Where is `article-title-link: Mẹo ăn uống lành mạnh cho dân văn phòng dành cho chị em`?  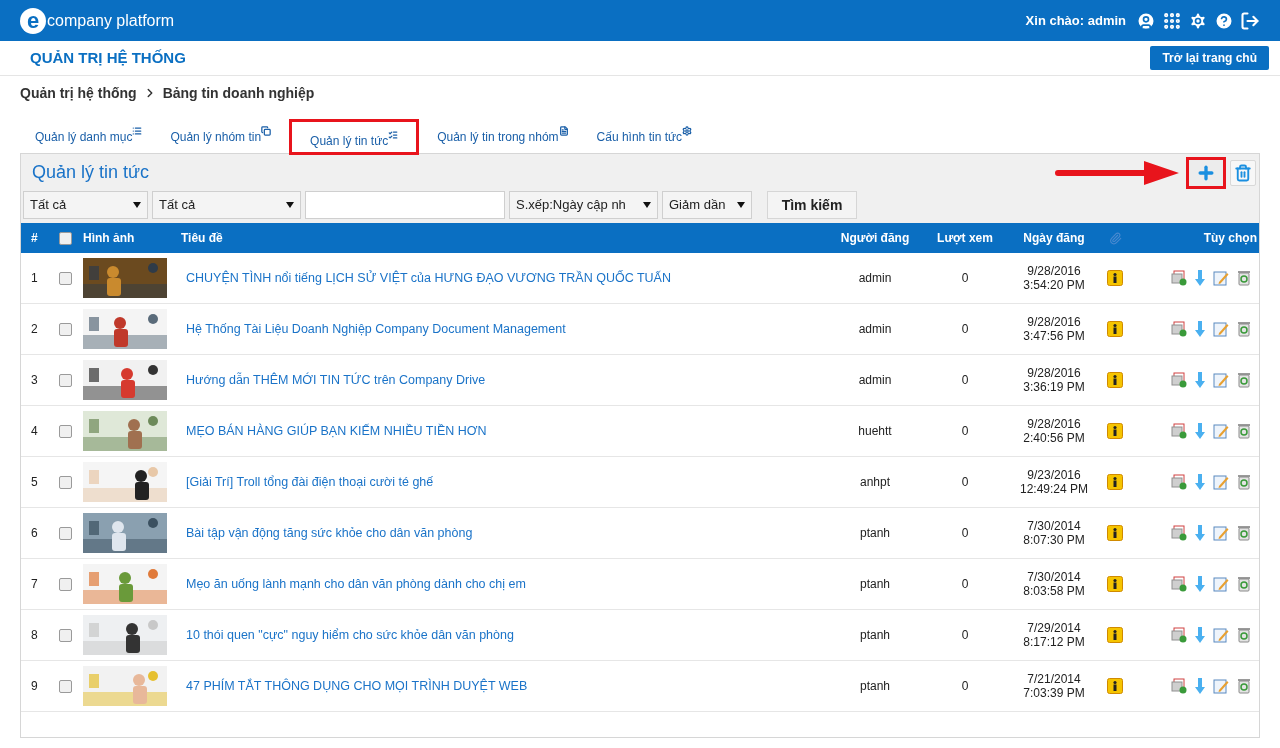 article-title-link: Mẹo ăn uống lành mạnh cho dân văn phòng dành cho chị em is located at coordinates (356, 583).